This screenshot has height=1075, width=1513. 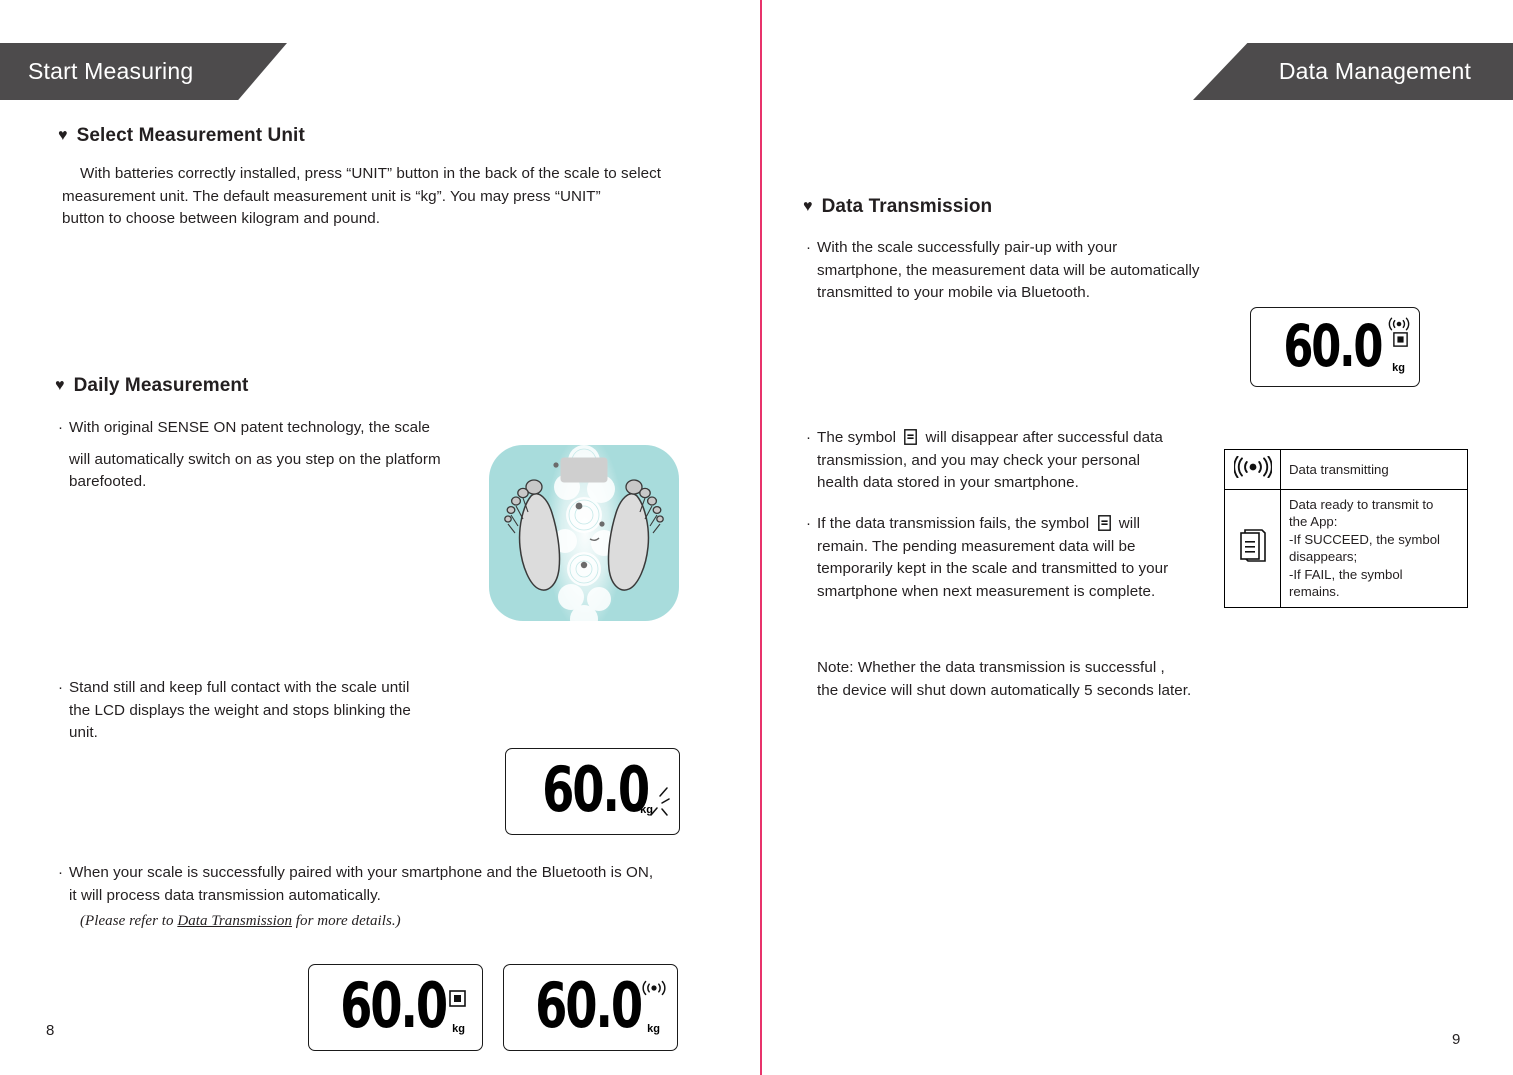 What do you see at coordinates (108, 481) in the screenshot?
I see `bullet-1-line-3: barefooted.` at bounding box center [108, 481].